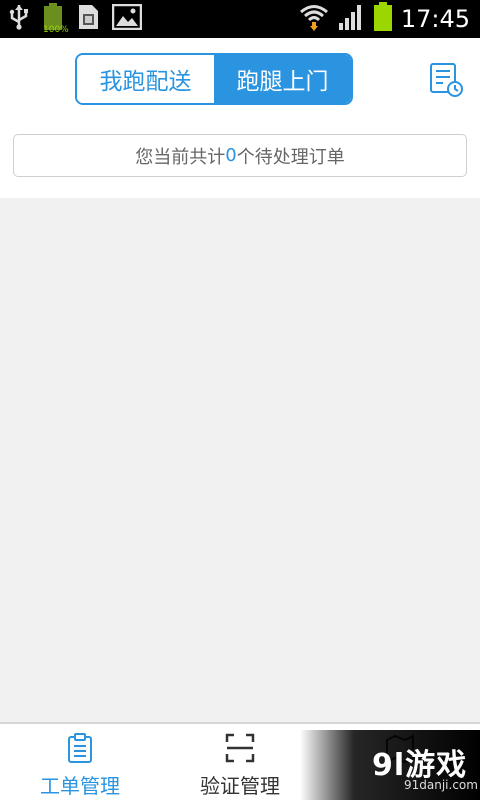 The width and height of the screenshot is (480, 800). What do you see at coordinates (145, 79) in the screenshot?
I see `tab-delivery: 我跑配送` at bounding box center [145, 79].